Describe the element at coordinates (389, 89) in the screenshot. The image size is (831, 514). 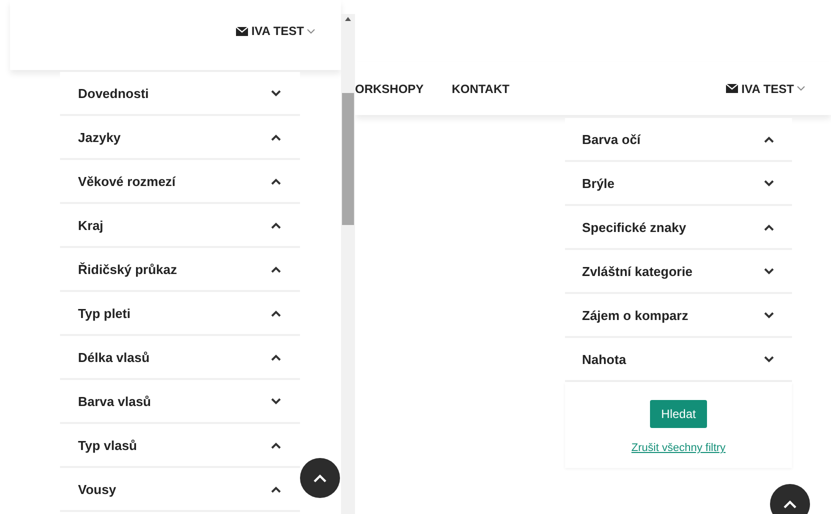
I see `nav-link: ORKSHOPY` at that location.